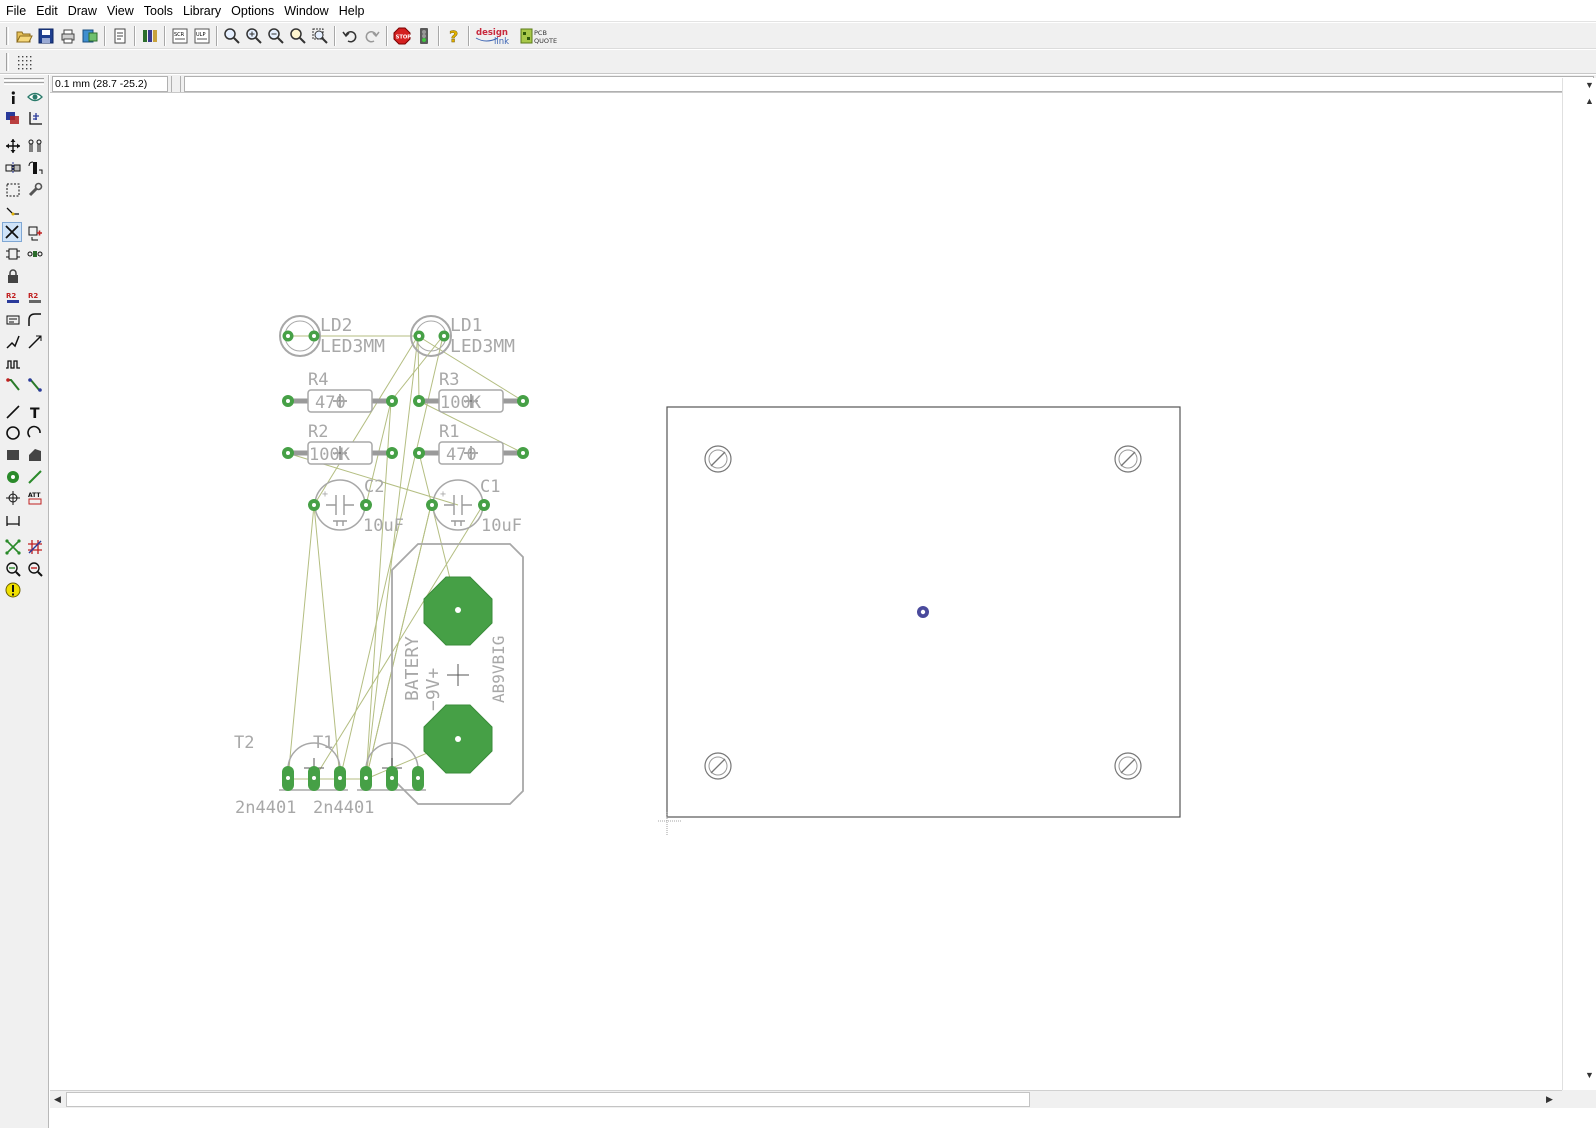 This screenshot has width=1596, height=1128. Describe the element at coordinates (548, 1099) in the screenshot. I see `horizontal-scroll-thumb` at that location.